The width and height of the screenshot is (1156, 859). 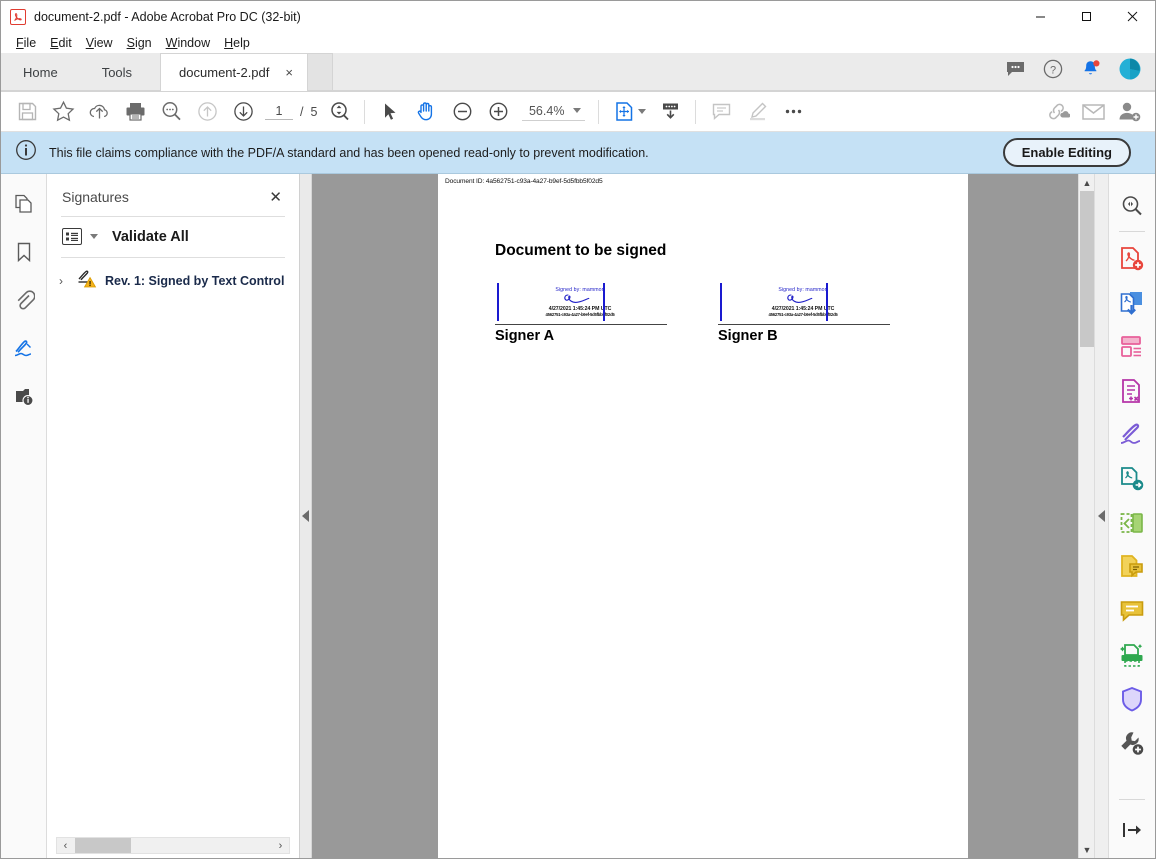 I want to click on zoom-in-icon, so click(x=498, y=112).